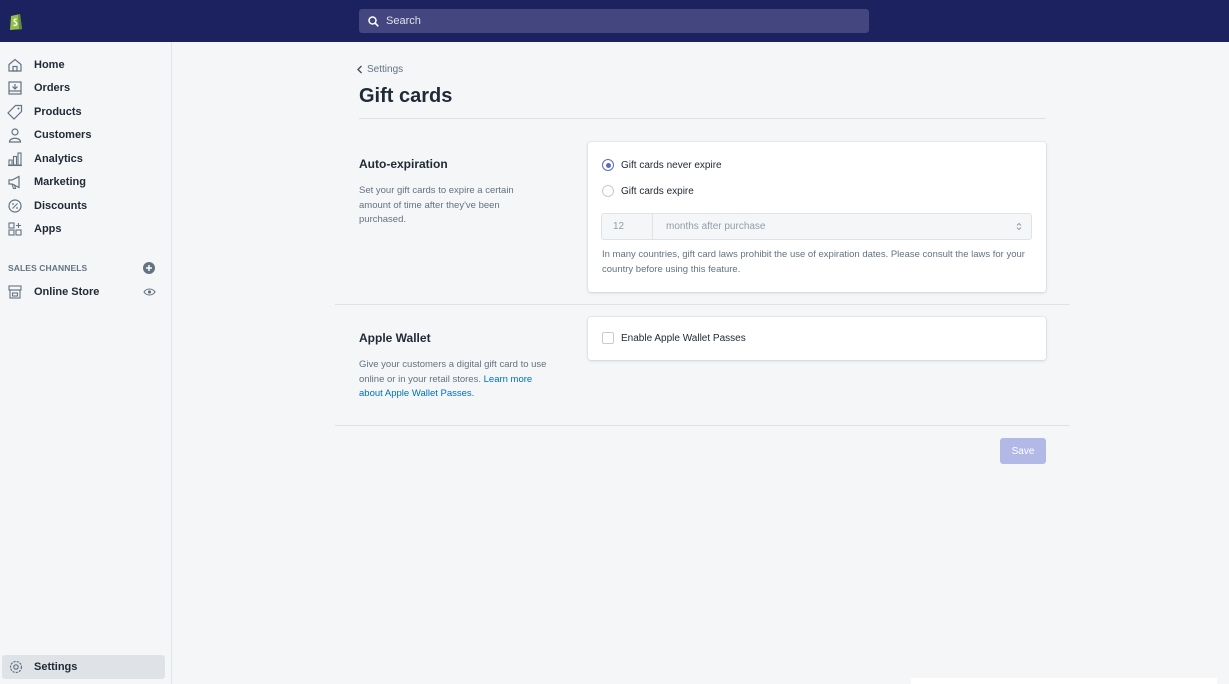 The image size is (1229, 684). What do you see at coordinates (15, 292) in the screenshot?
I see `store-icon` at bounding box center [15, 292].